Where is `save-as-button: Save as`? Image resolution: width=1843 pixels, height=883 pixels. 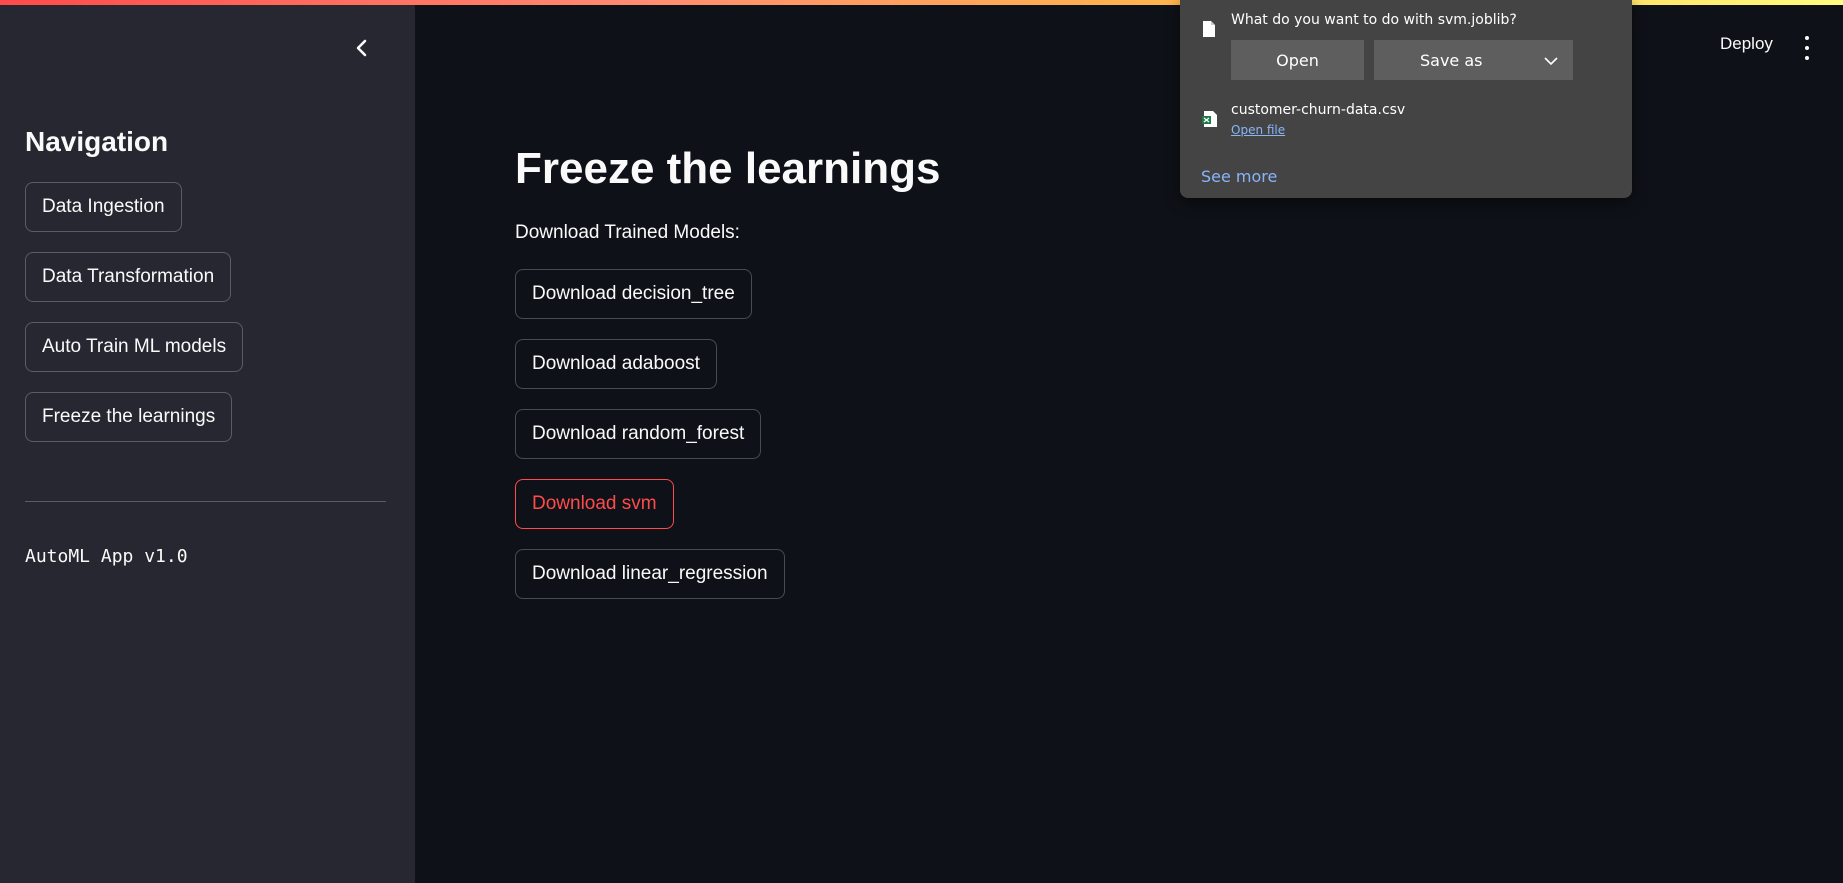
save-as-button: Save as is located at coordinates (1473, 60).